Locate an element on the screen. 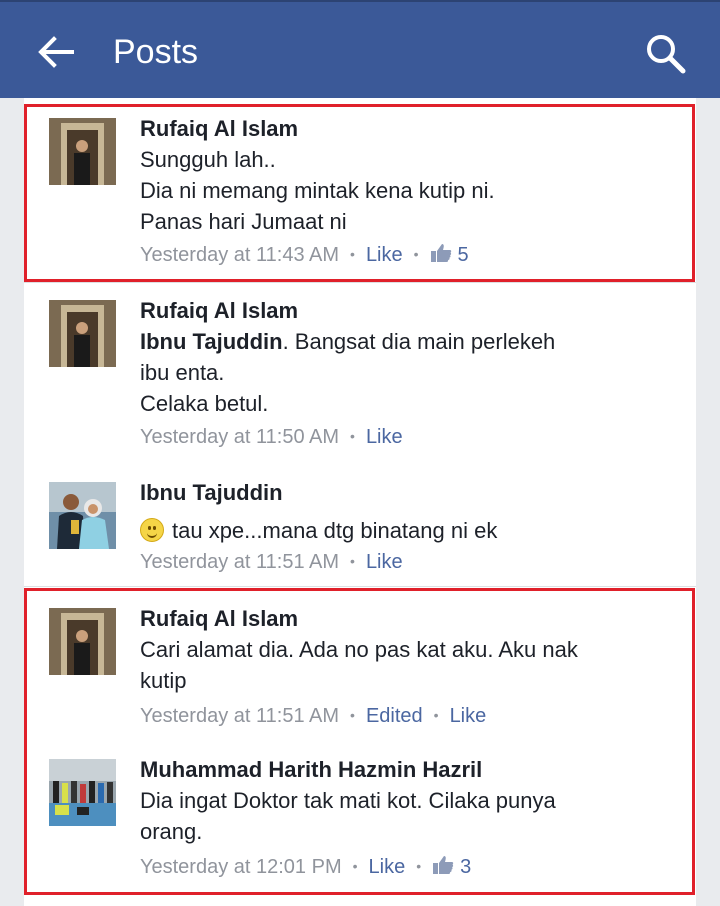  comment-meta: Yesterday at 11:43 AM • Like • 5 is located at coordinates (410, 255).